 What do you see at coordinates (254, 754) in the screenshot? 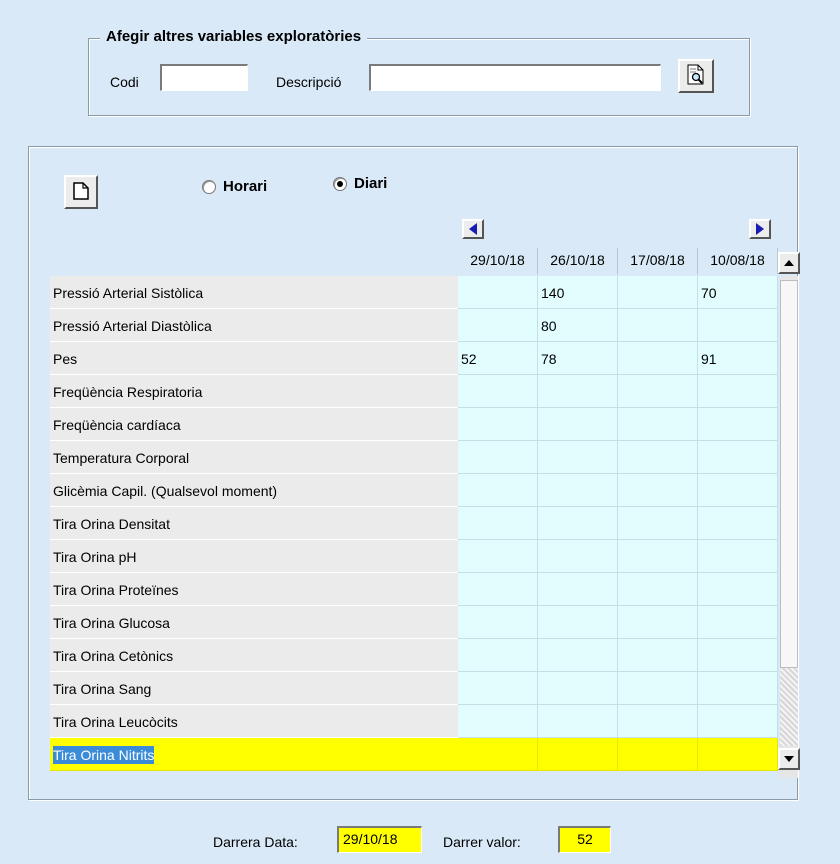
I see `row-label: Tira Orina Nitrits` at bounding box center [254, 754].